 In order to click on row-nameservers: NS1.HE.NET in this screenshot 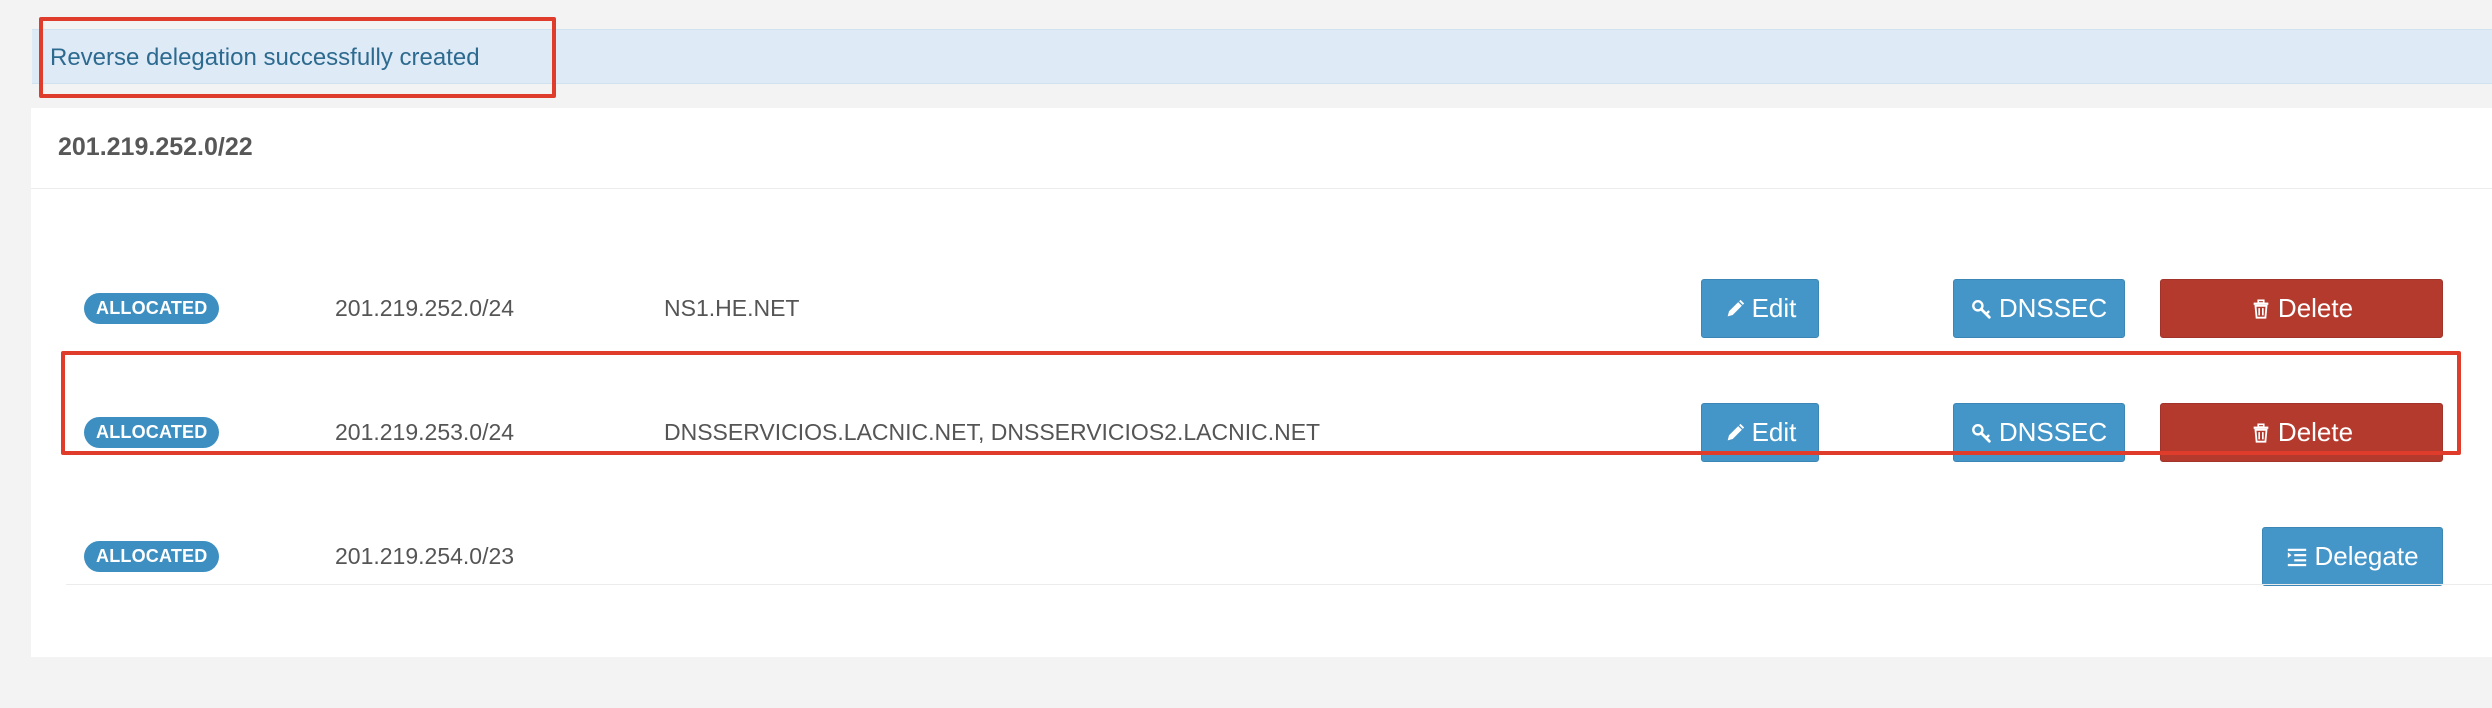, I will do `click(732, 308)`.